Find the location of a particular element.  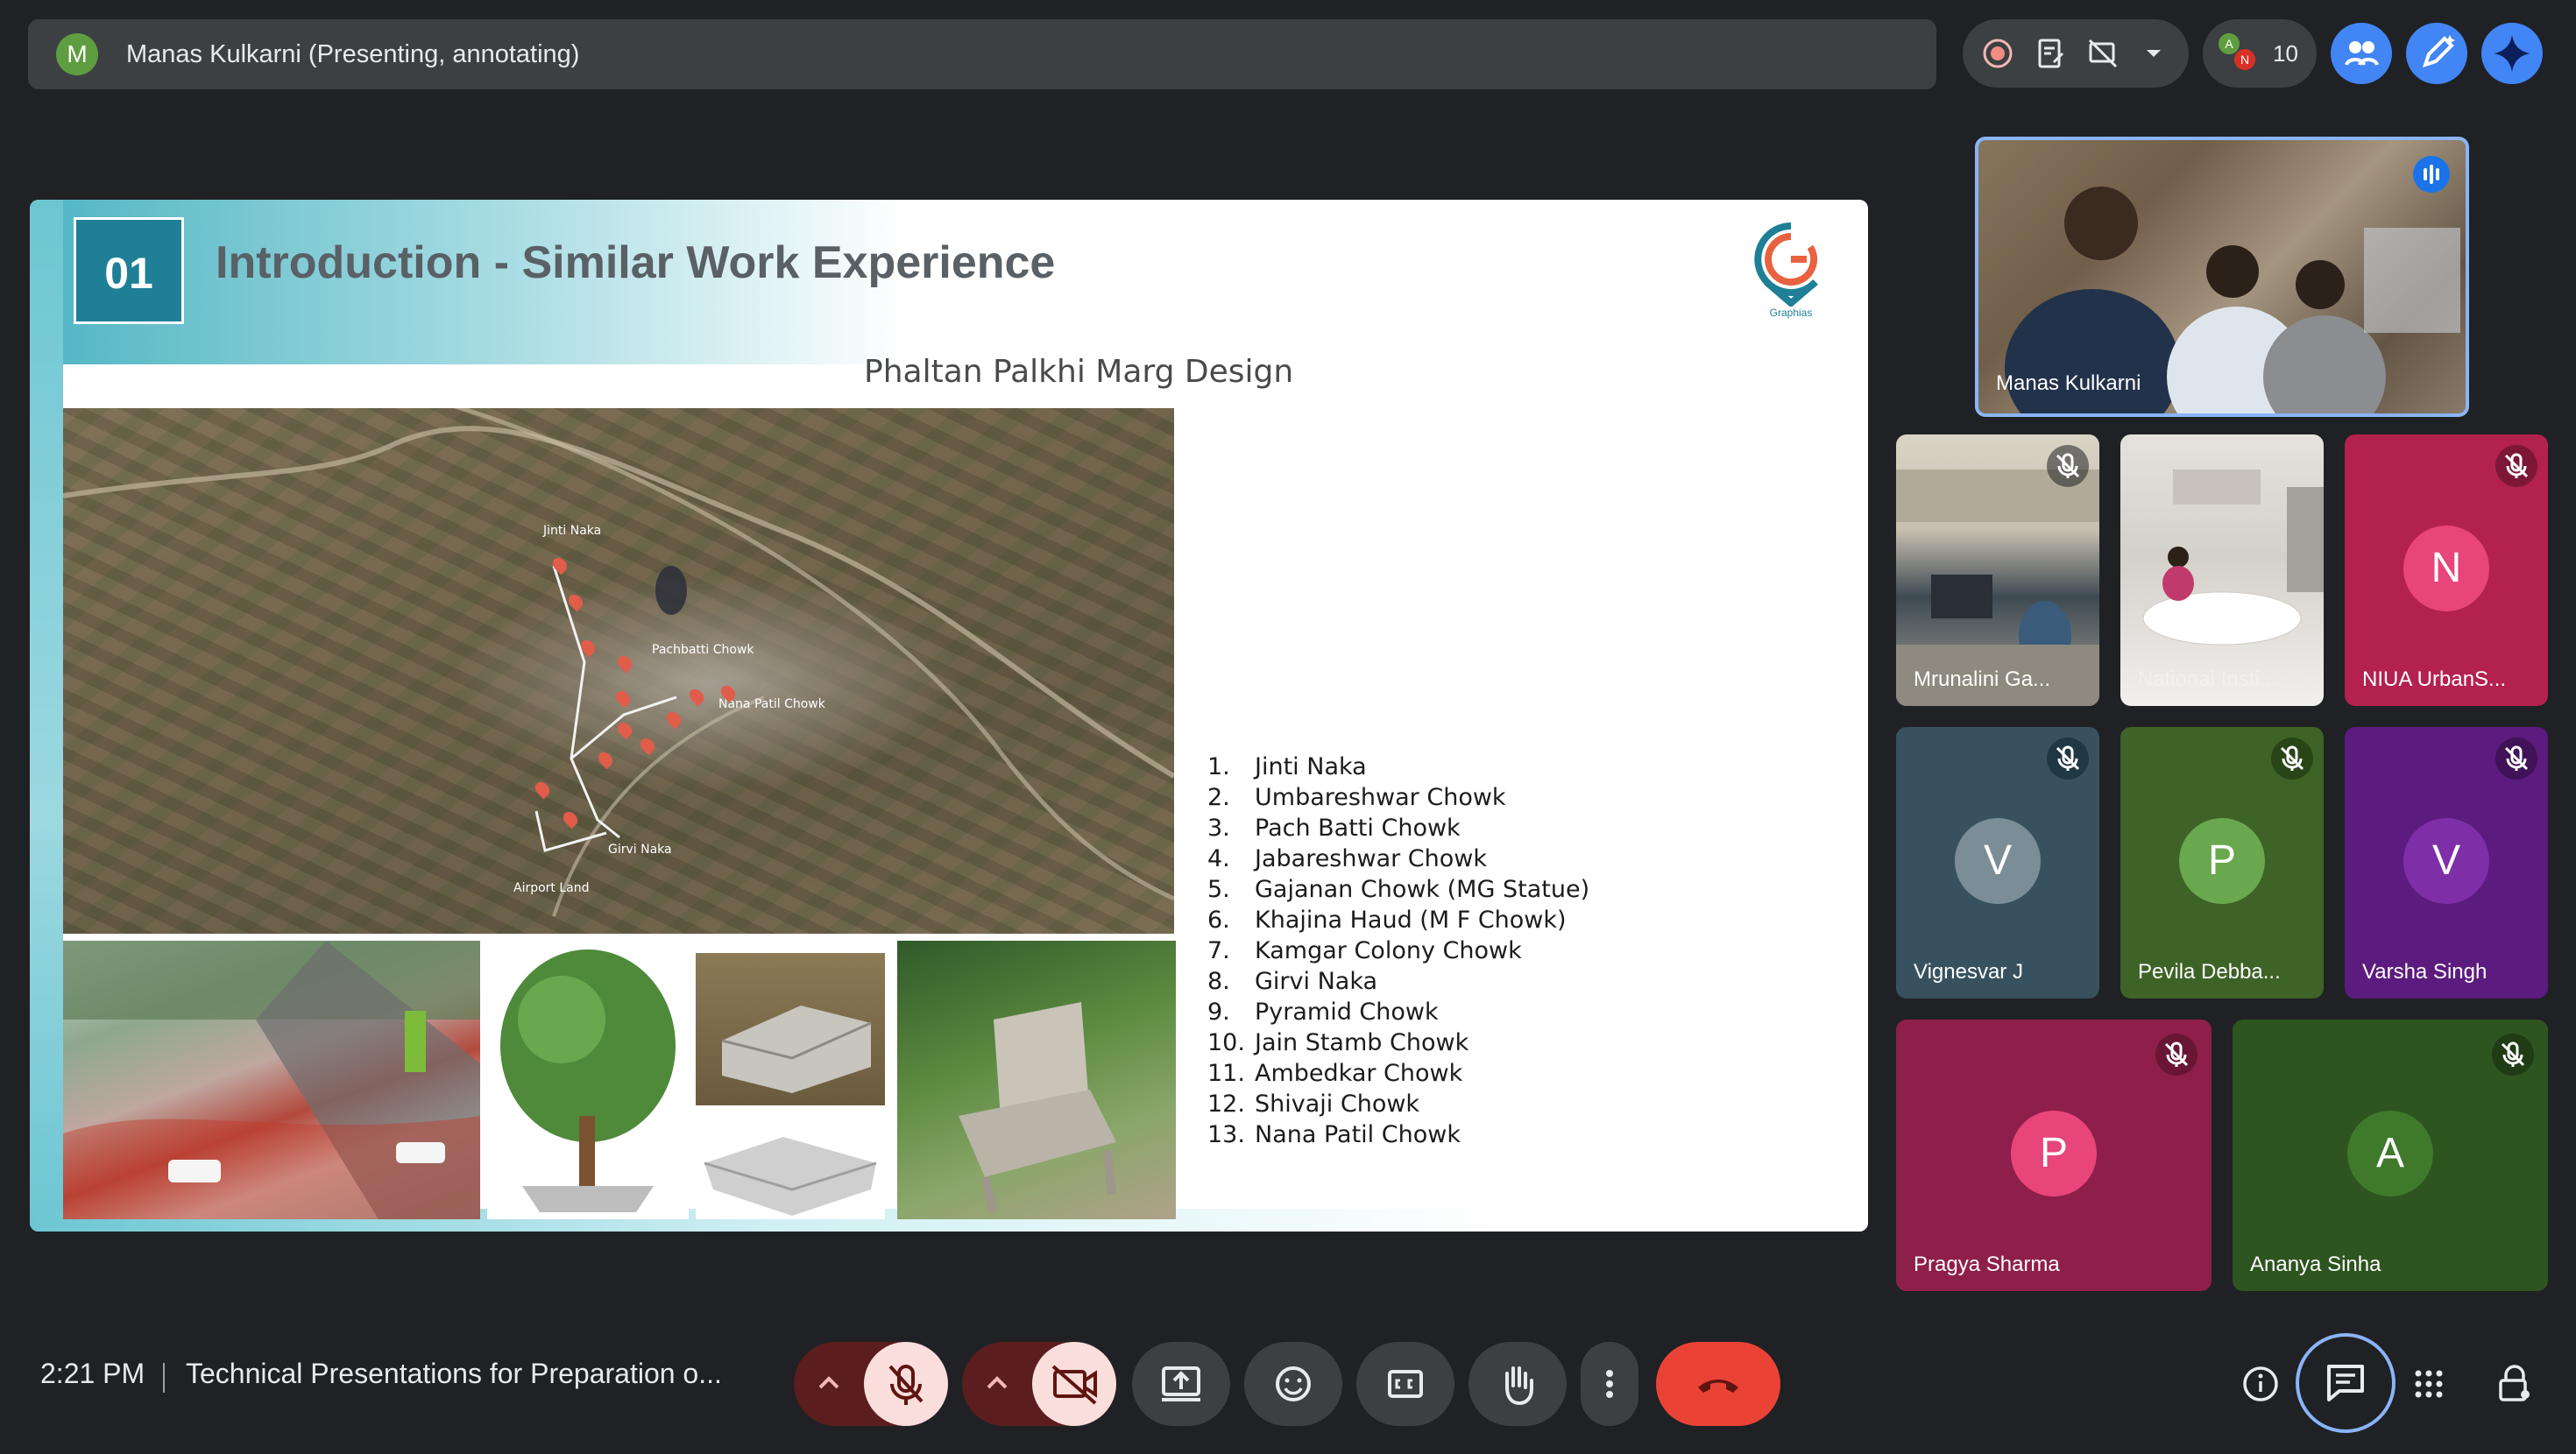

list-item: 1. Jinti Naka is located at coordinates (1287, 766).